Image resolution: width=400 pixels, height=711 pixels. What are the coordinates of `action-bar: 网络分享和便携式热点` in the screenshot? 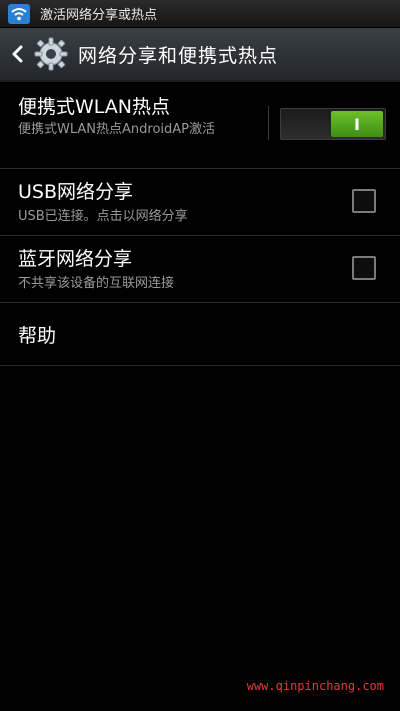 It's located at (200, 55).